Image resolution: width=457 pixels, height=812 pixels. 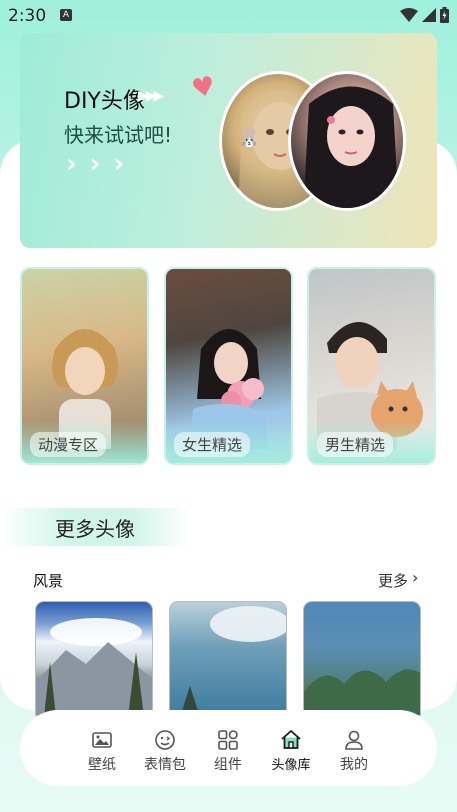 What do you see at coordinates (393, 580) in the screenshot?
I see `more-link: 更多` at bounding box center [393, 580].